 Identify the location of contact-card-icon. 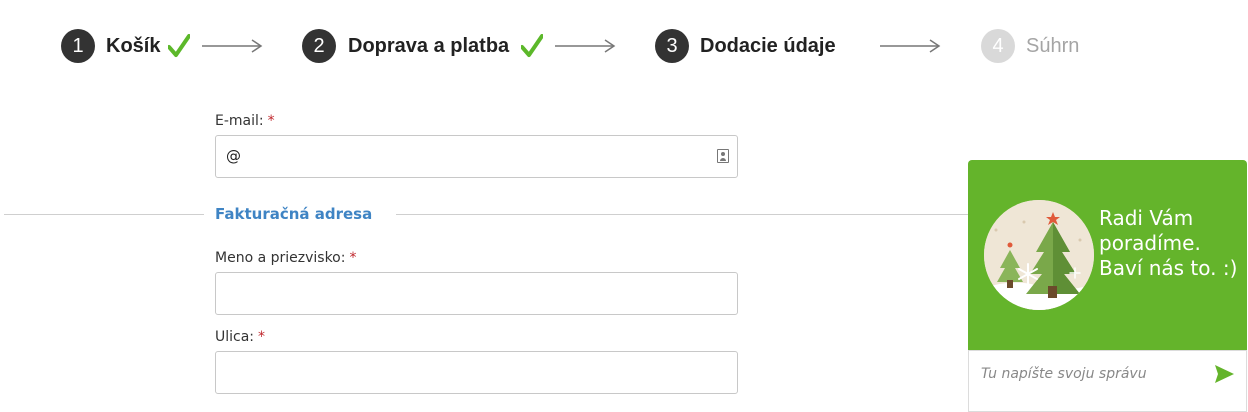
(723, 156).